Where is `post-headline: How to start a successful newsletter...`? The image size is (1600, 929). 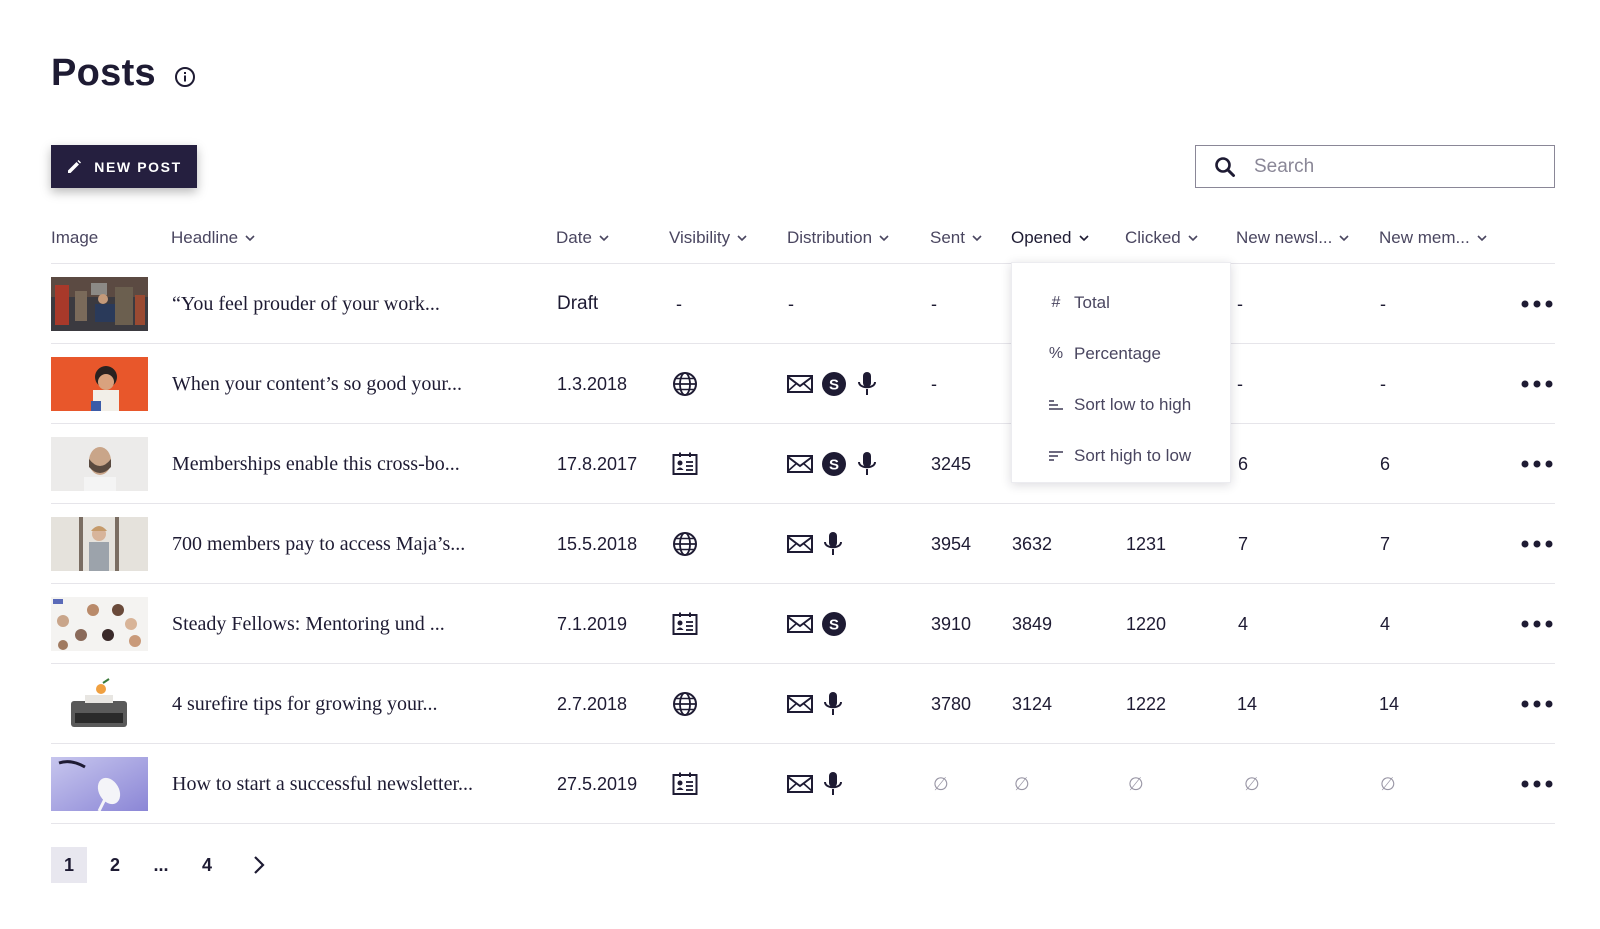 post-headline: How to start a successful newsletter... is located at coordinates (322, 784).